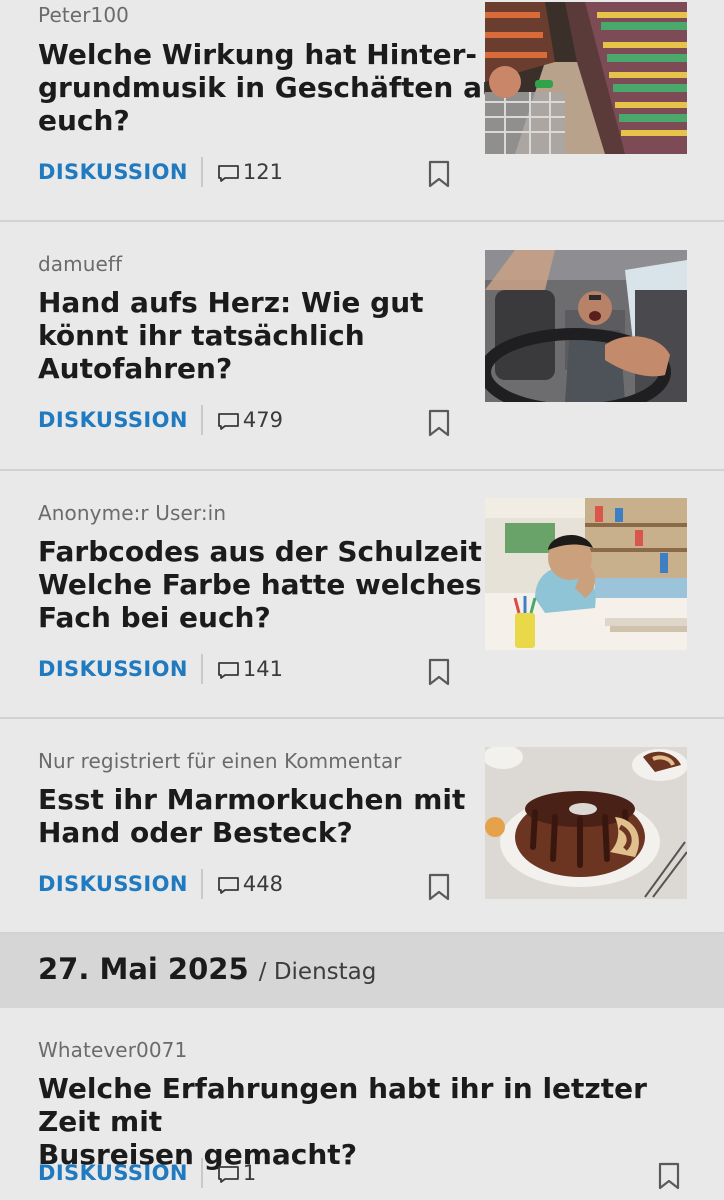 The image size is (724, 1200). Describe the element at coordinates (262, 884) in the screenshot. I see `comment-count: 448` at that location.